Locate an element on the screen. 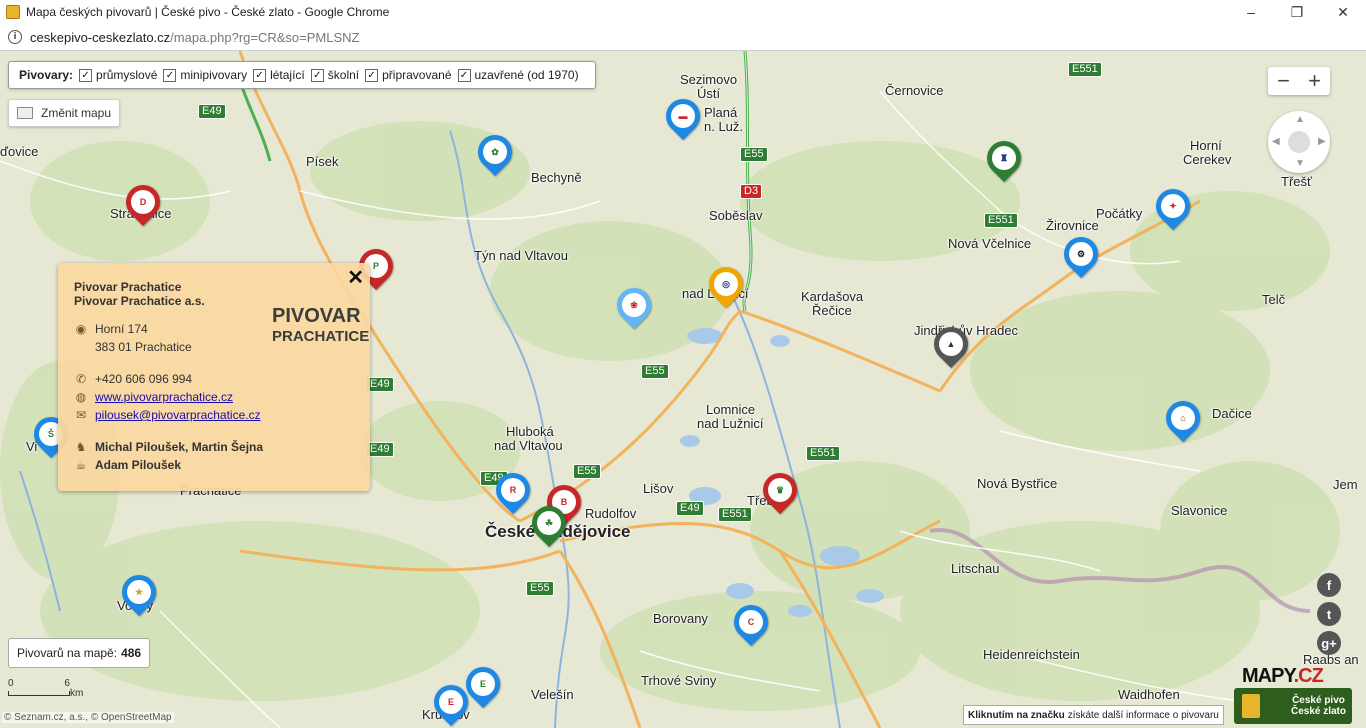 The height and width of the screenshot is (728, 1366). brewery-pin: R is located at coordinates (513, 492).